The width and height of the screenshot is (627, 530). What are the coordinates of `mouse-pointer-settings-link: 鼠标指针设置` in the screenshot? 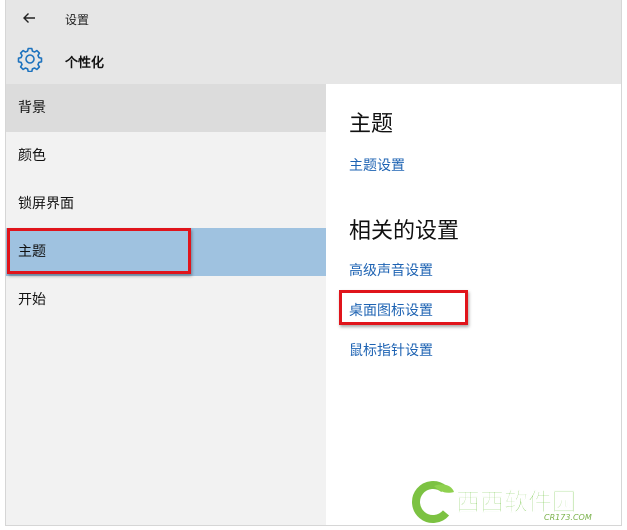 It's located at (391, 350).